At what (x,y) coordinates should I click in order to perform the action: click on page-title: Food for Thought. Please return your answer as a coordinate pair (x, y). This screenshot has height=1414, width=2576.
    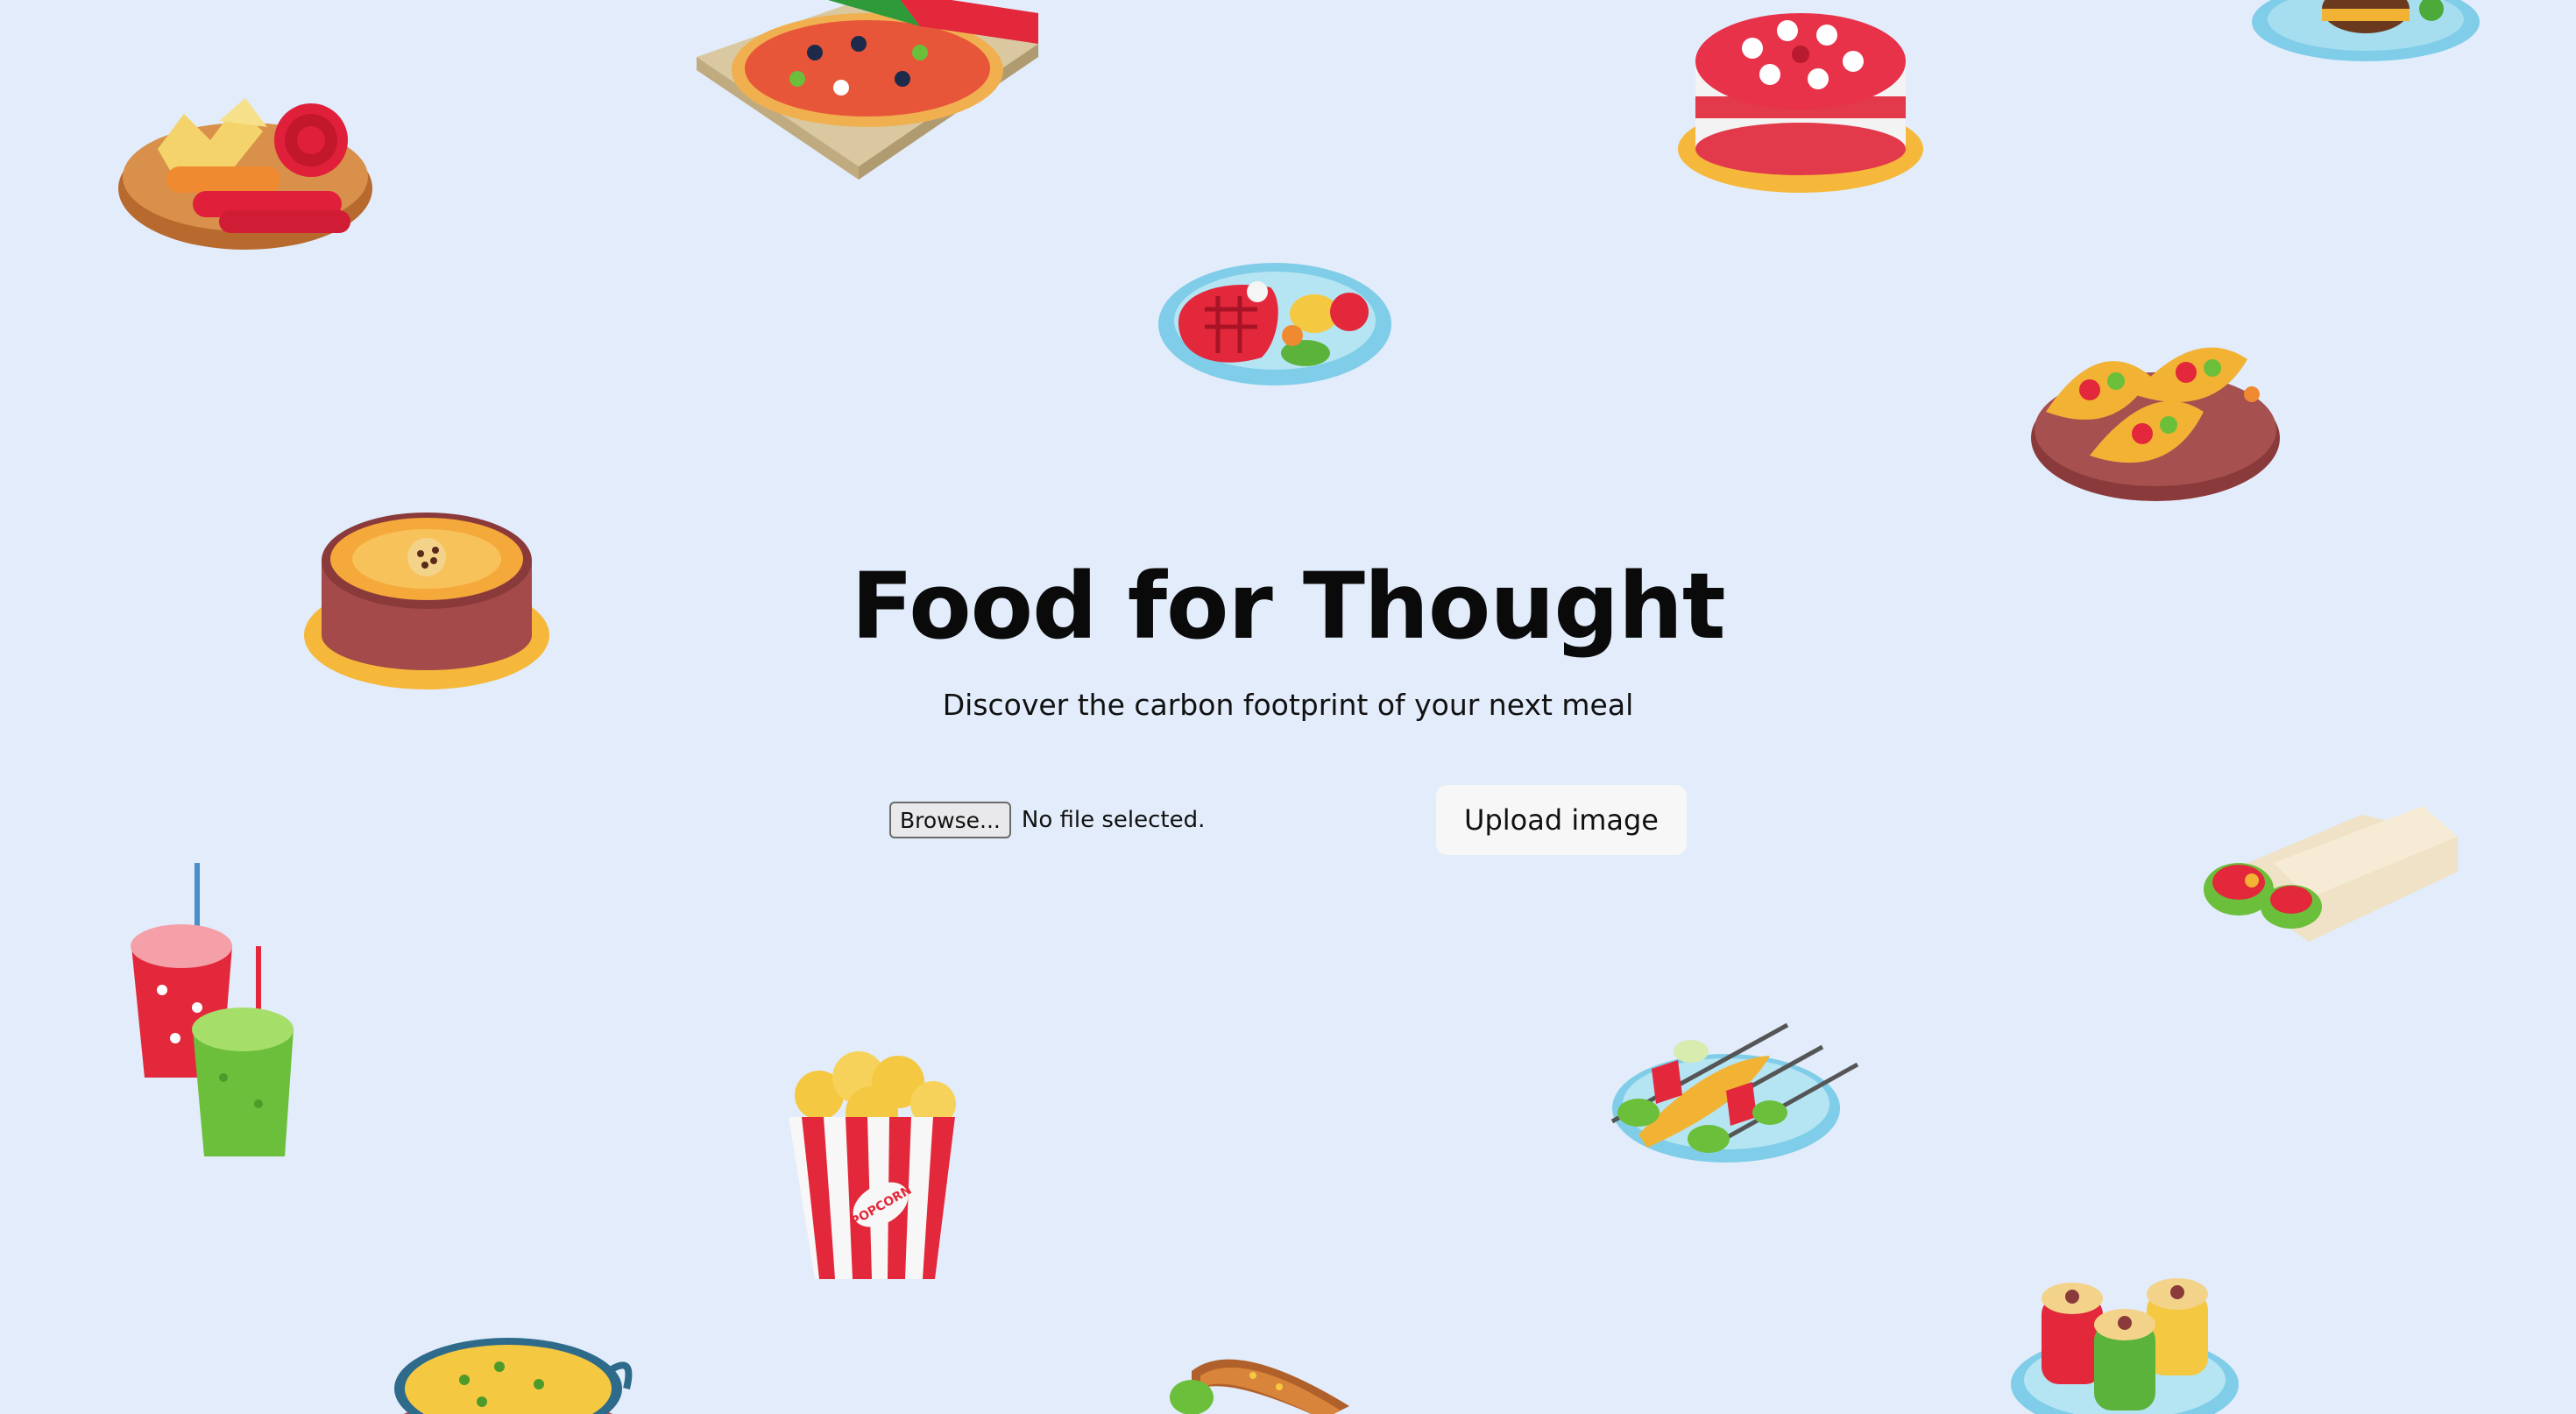
    Looking at the image, I should click on (1288, 606).